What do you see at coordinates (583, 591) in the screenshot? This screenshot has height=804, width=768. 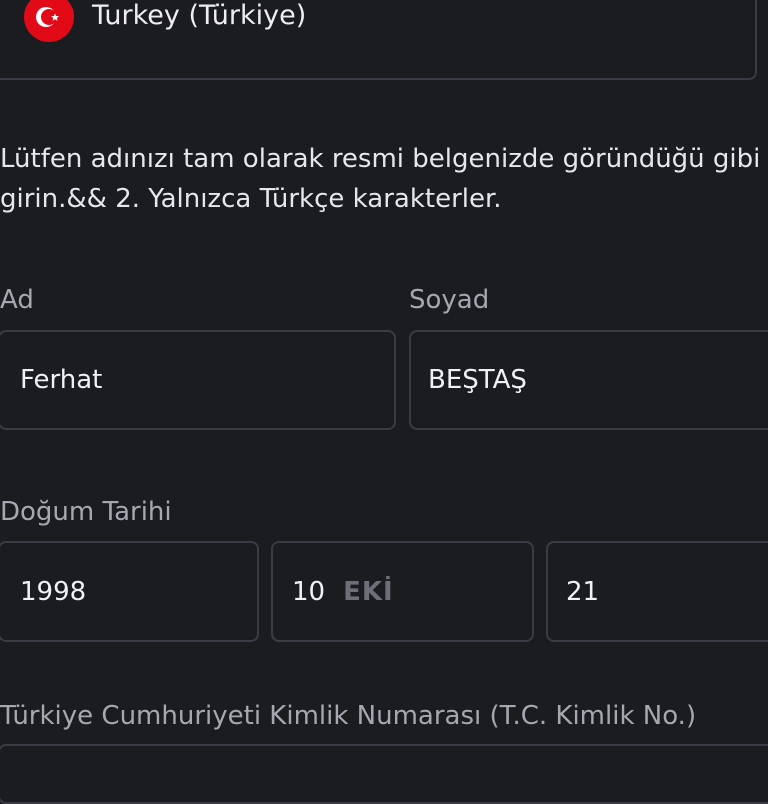 I see `birth-day-value: 21` at bounding box center [583, 591].